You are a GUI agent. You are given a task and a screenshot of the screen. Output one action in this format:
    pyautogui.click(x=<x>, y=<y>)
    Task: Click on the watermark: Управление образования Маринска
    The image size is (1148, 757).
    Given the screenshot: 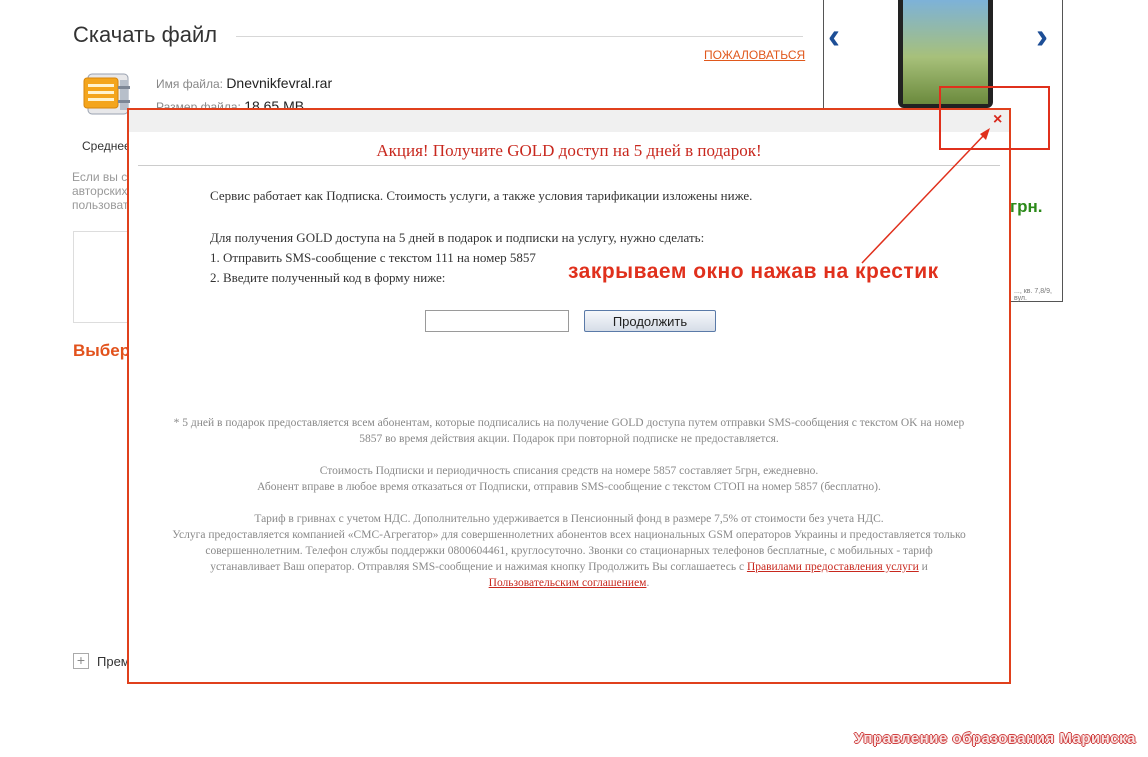 What is the action you would take?
    pyautogui.click(x=995, y=738)
    